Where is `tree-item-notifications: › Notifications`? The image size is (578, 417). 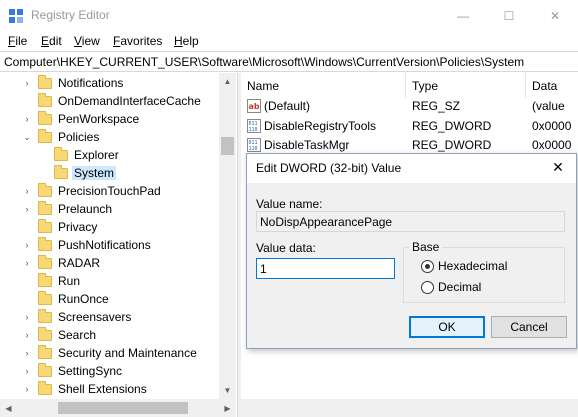 tree-item-notifications: › Notifications is located at coordinates (73, 83).